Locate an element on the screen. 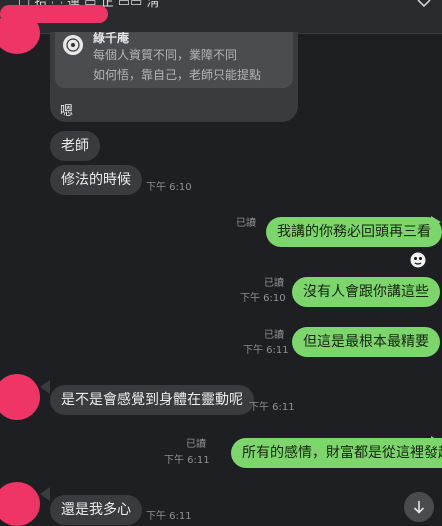 The image size is (442, 526). message-bubble: 沒有人會跟你講這些 is located at coordinates (366, 292).